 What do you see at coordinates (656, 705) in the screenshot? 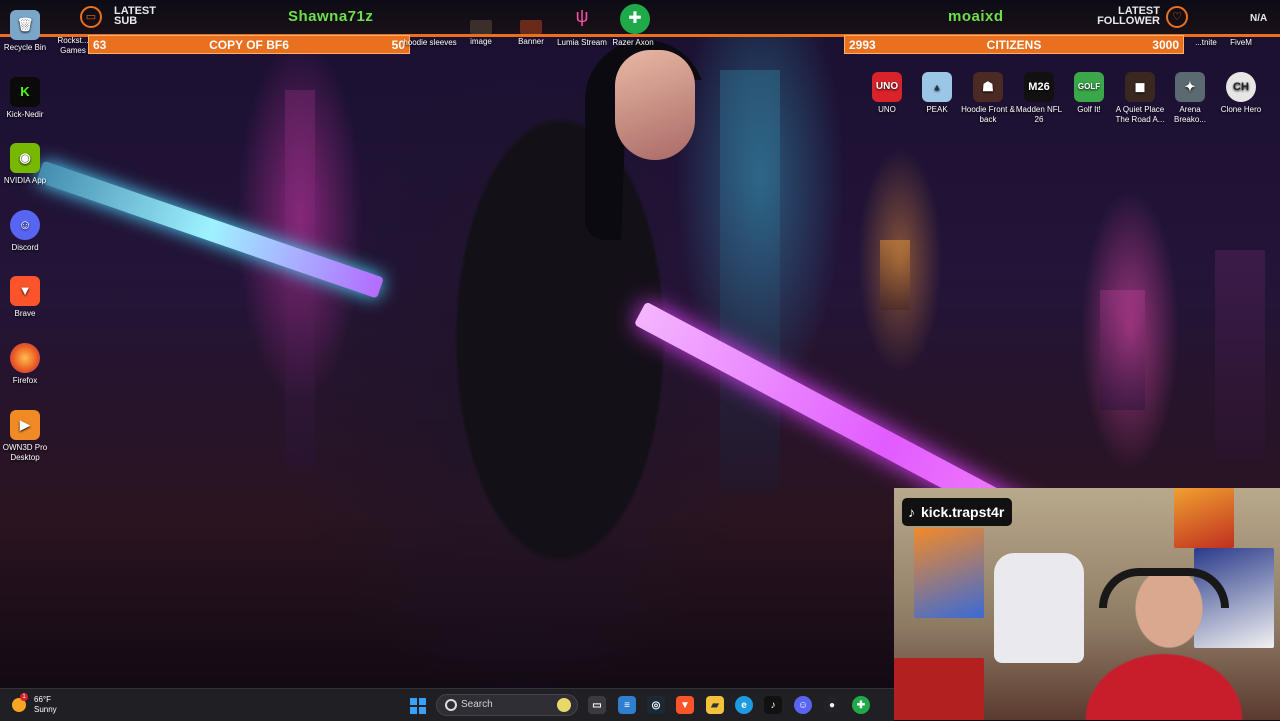
I see `steam-icon: ◎` at bounding box center [656, 705].